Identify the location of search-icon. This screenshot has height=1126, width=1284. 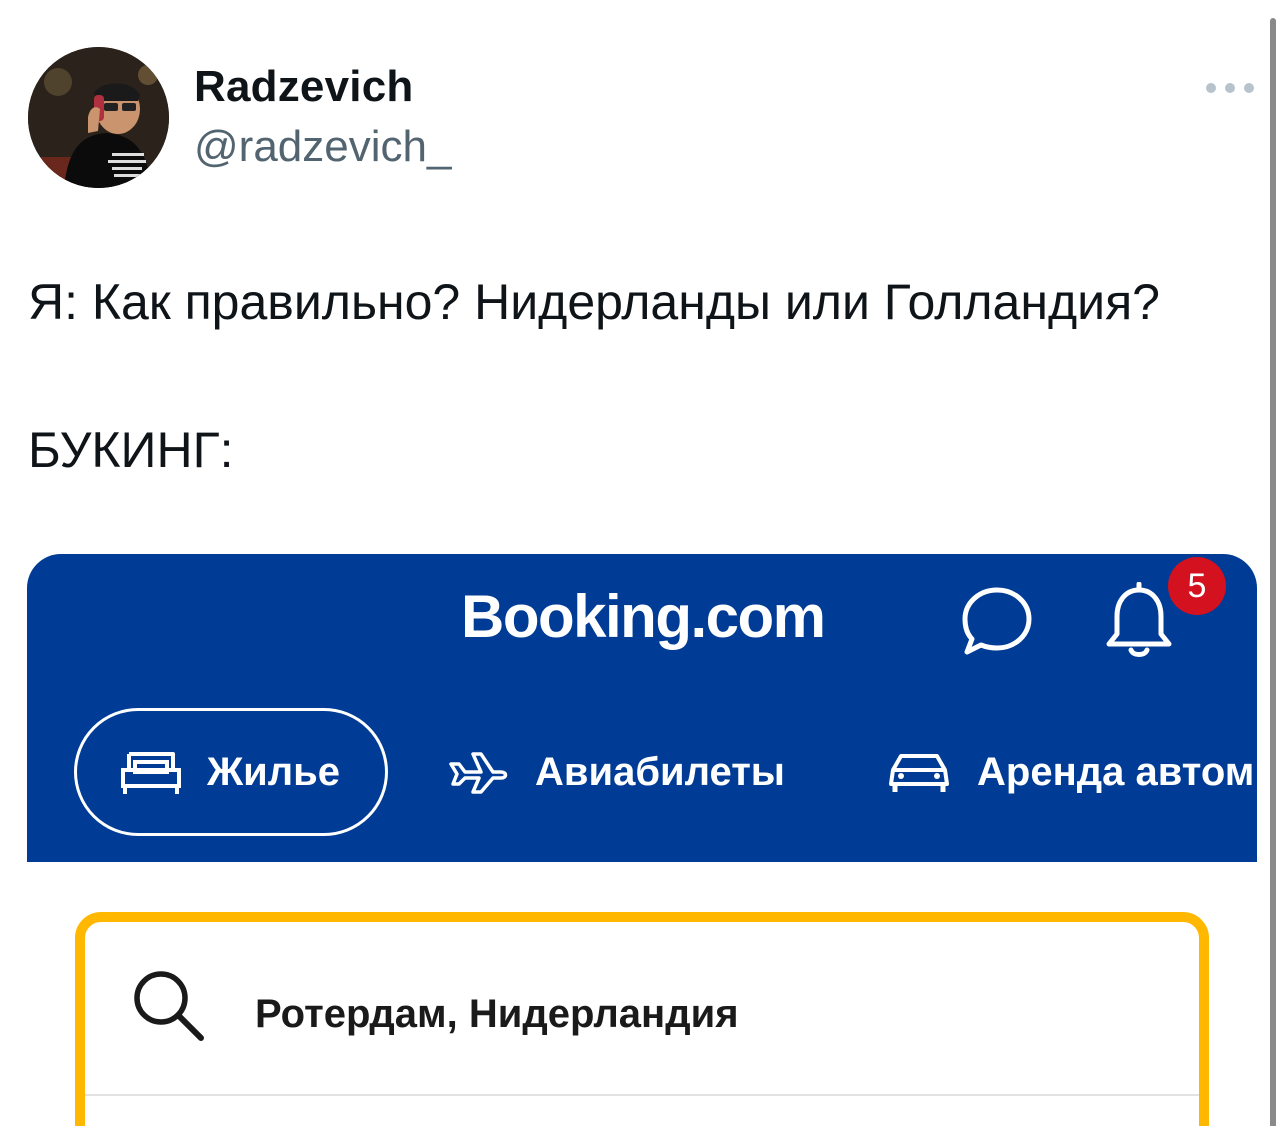
(169, 1006).